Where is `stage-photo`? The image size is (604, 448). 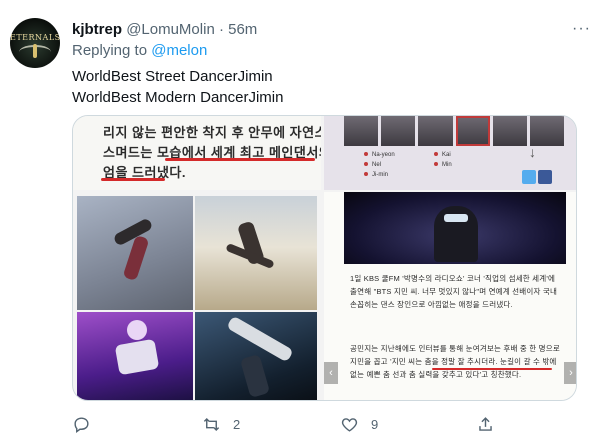
stage-photo is located at coordinates (455, 228).